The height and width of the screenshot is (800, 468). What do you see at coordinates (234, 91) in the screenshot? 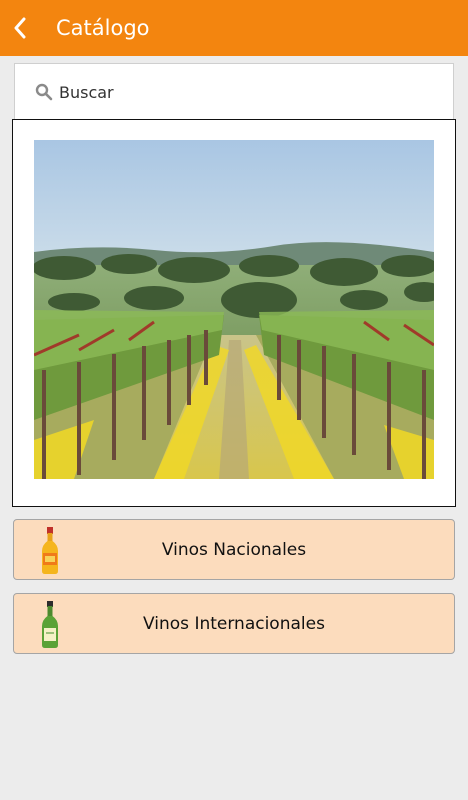
I see `search-bar: Buscar` at bounding box center [234, 91].